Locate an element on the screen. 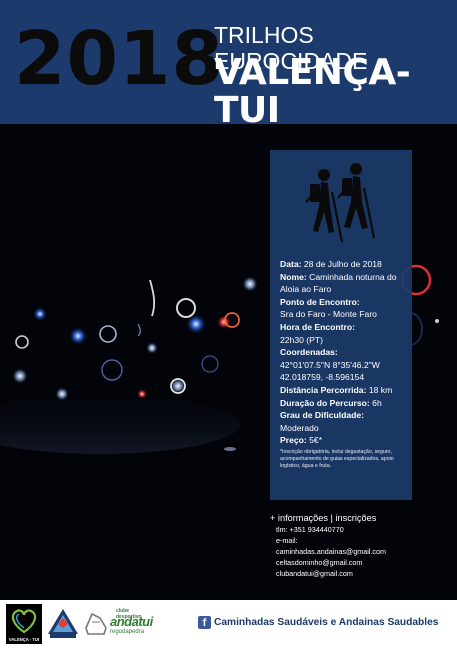 The height and width of the screenshot is (651, 457). name-label: Nome: is located at coordinates (293, 276).